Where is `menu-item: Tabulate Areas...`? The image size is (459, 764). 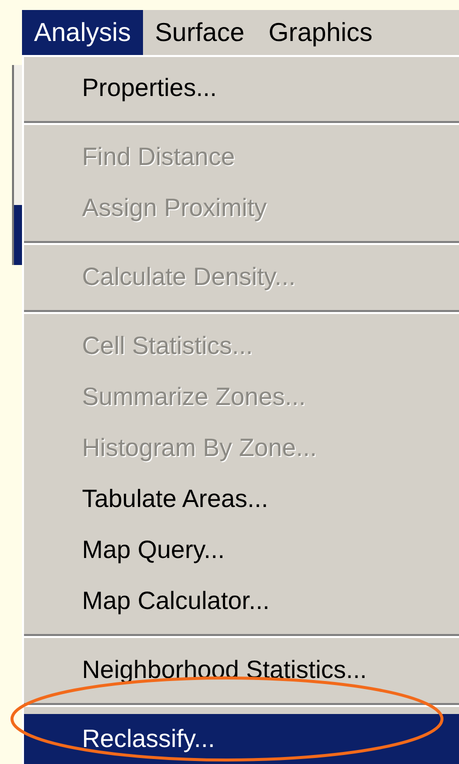 menu-item: Tabulate Areas... is located at coordinates (241, 499).